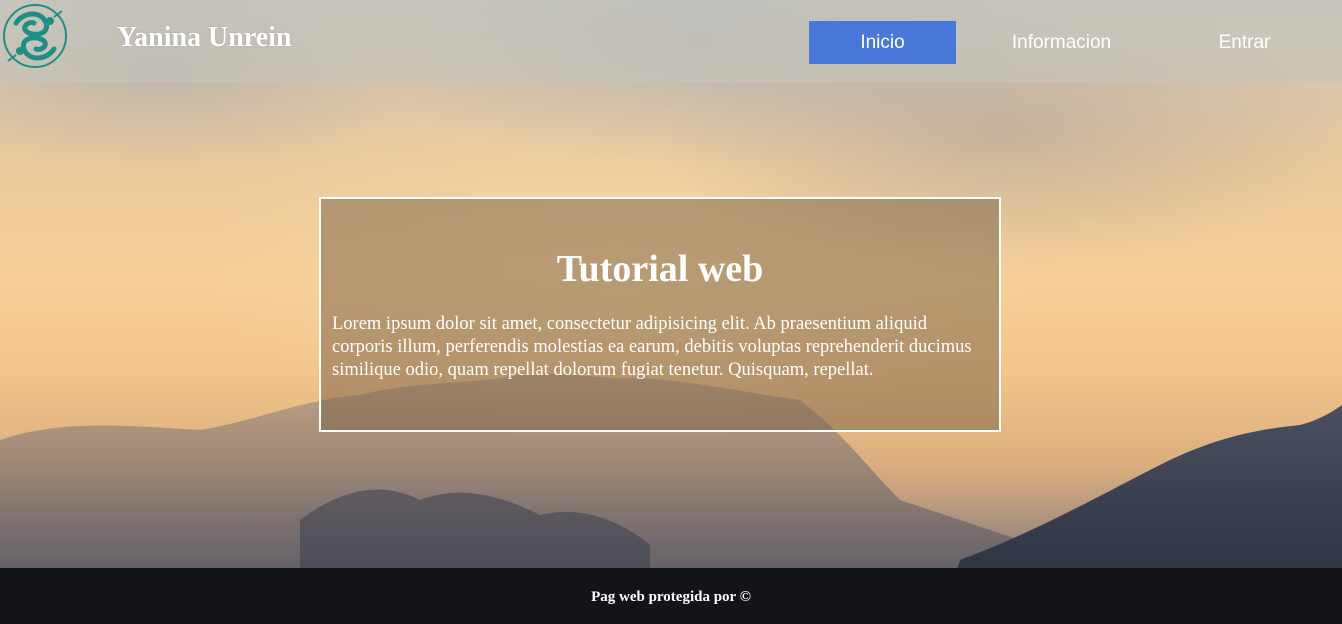 The image size is (1342, 624). Describe the element at coordinates (204, 38) in the screenshot. I see `site-brand-title: Yanina Unrein` at that location.